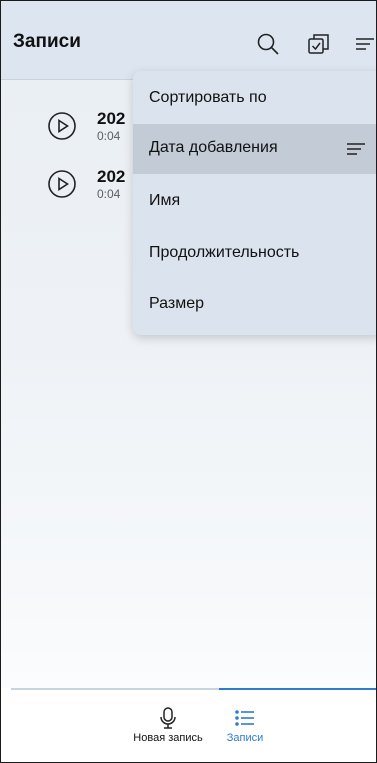  I want to click on sort-menu-title: Сортировать по, so click(208, 97).